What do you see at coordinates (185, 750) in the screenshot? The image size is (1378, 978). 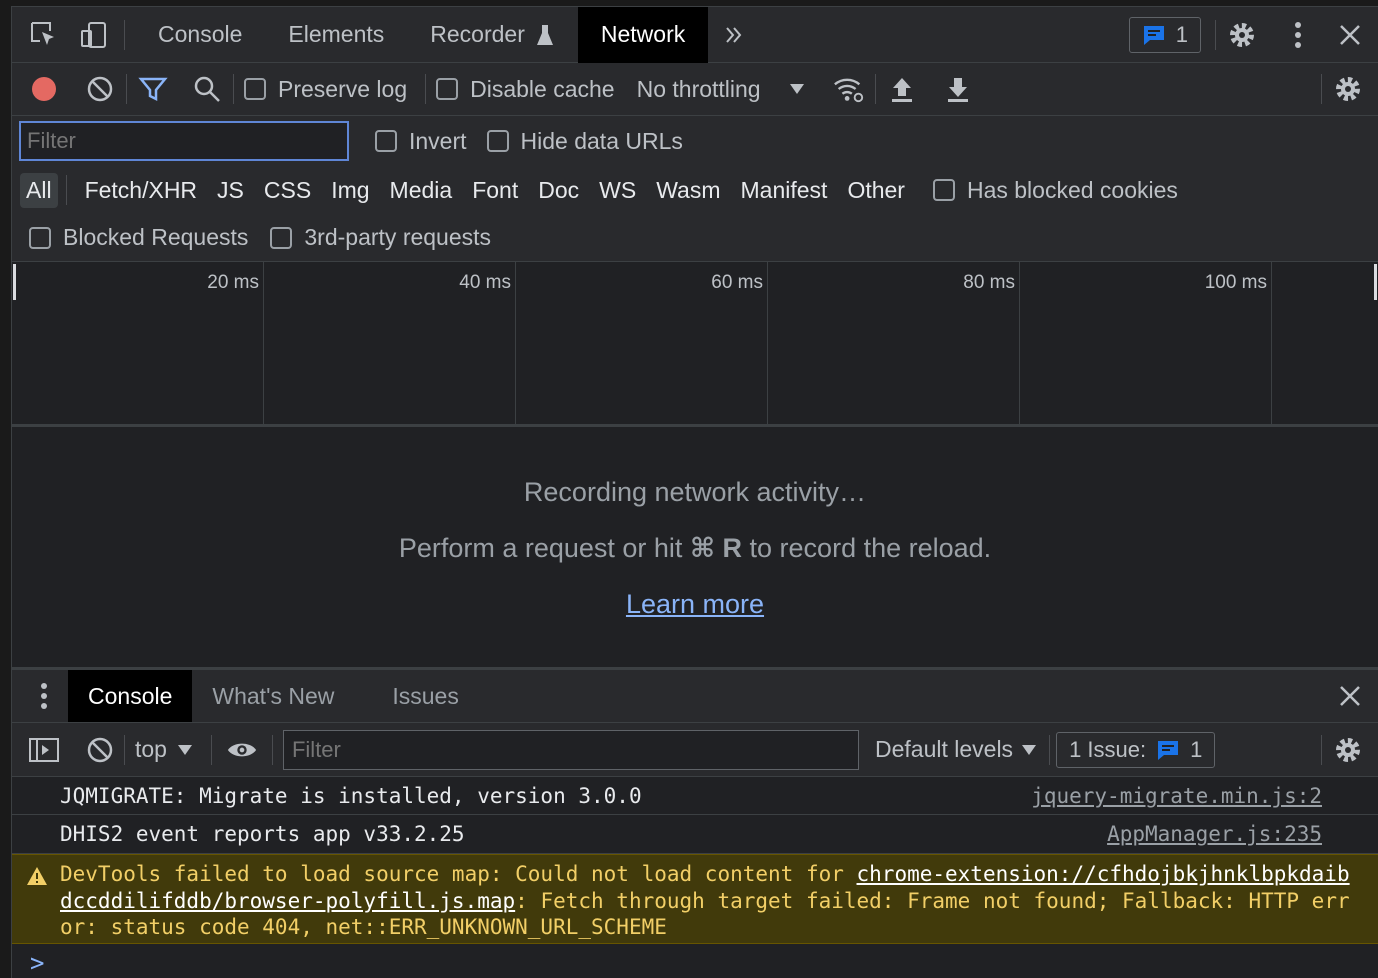 I see `context-dropdown-icon` at bounding box center [185, 750].